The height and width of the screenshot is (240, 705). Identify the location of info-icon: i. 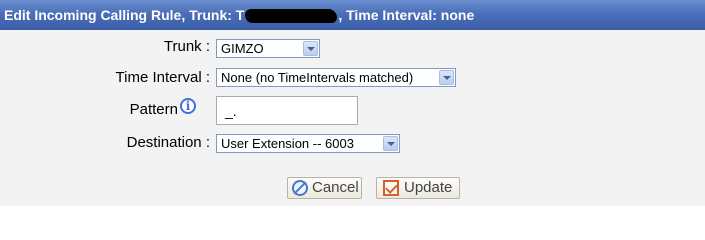
(188, 106).